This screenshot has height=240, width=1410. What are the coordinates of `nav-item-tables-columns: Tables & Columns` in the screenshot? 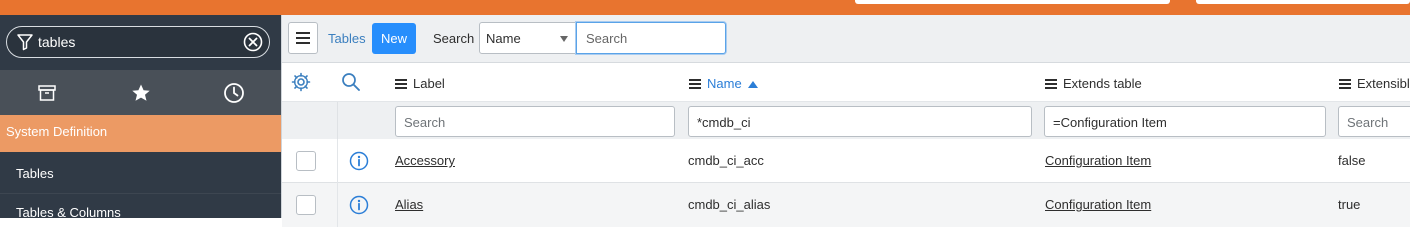 It's located at (140, 212).